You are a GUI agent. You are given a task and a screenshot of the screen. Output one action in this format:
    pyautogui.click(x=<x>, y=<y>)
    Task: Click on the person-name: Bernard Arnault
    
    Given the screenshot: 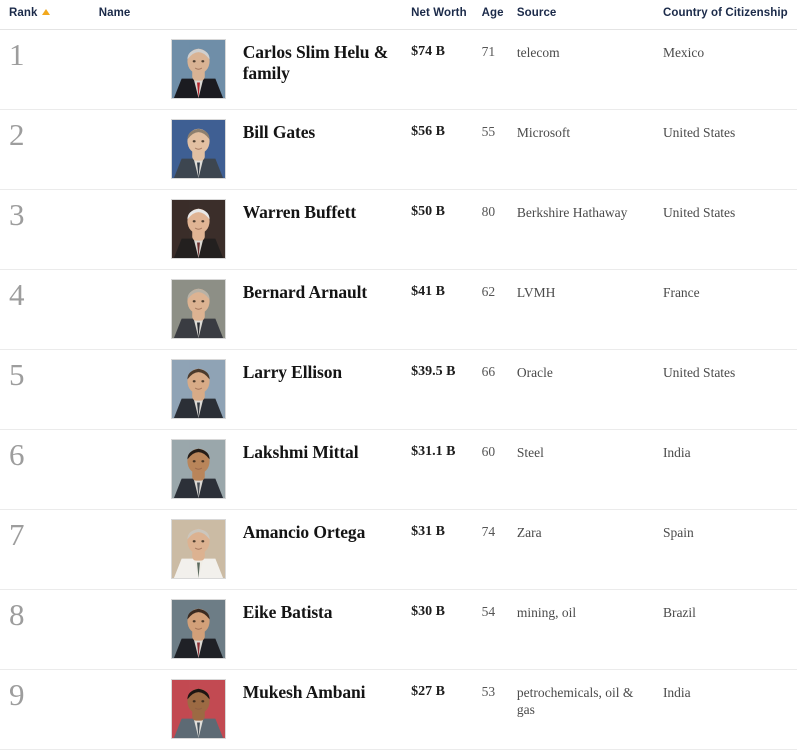 What is the action you would take?
    pyautogui.click(x=305, y=292)
    